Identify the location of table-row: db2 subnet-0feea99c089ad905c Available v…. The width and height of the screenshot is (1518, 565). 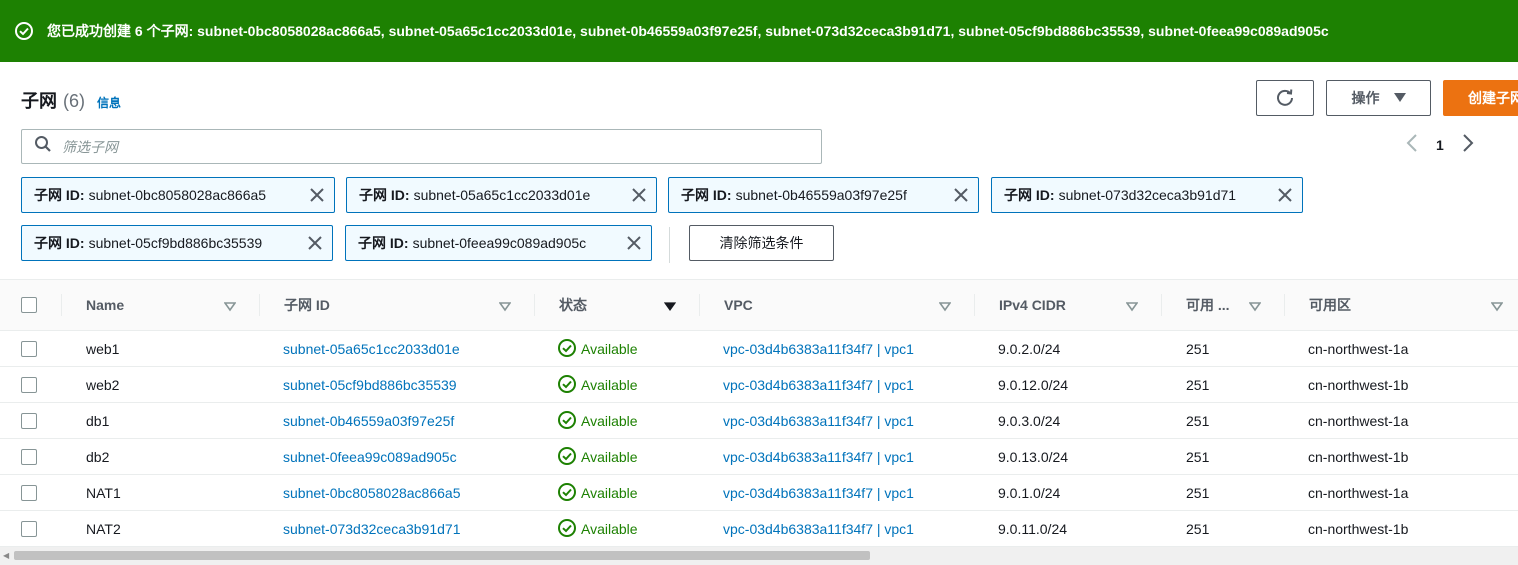
(759, 457).